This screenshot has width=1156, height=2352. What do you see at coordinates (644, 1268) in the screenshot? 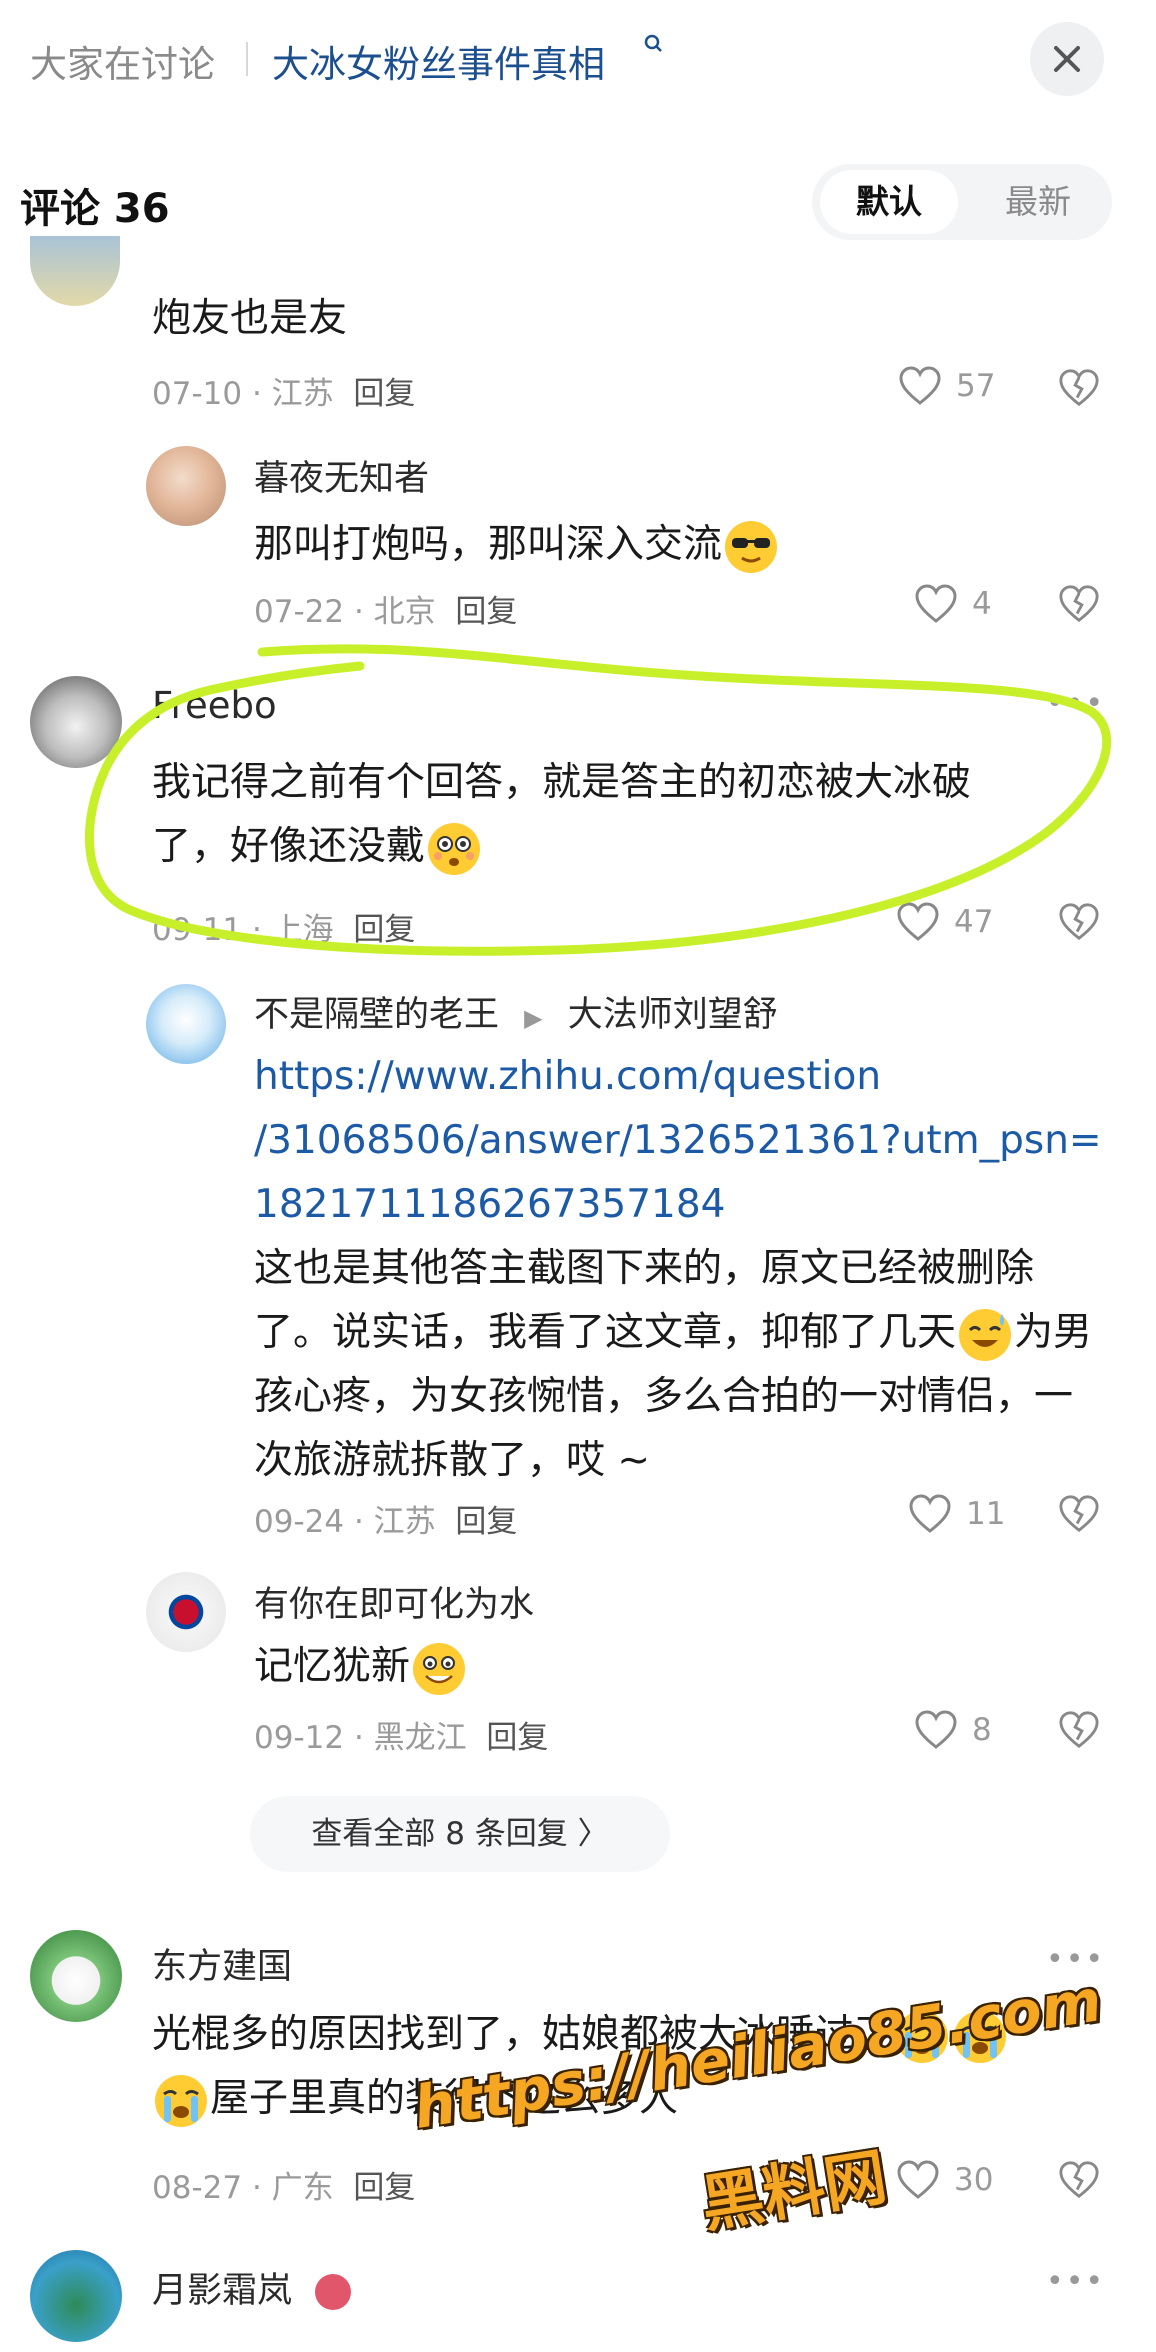
I see `comment-text: 这也是其他答主截图下来的，原文已经被删除` at bounding box center [644, 1268].